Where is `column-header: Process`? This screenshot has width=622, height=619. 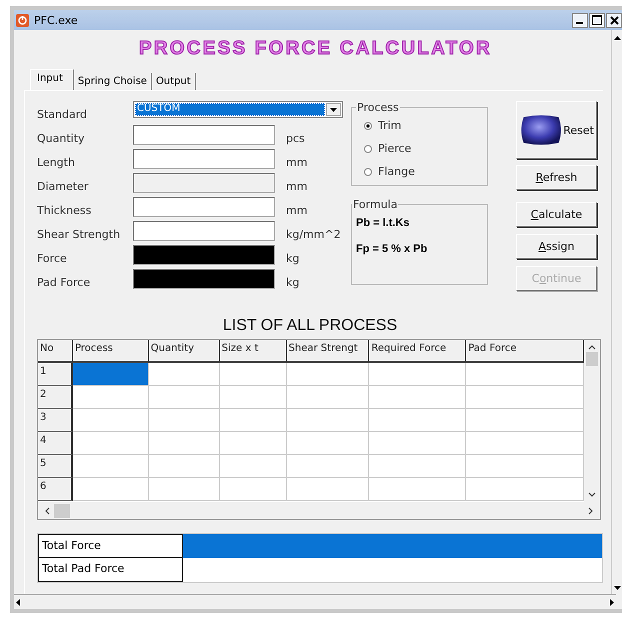 column-header: Process is located at coordinates (110, 351).